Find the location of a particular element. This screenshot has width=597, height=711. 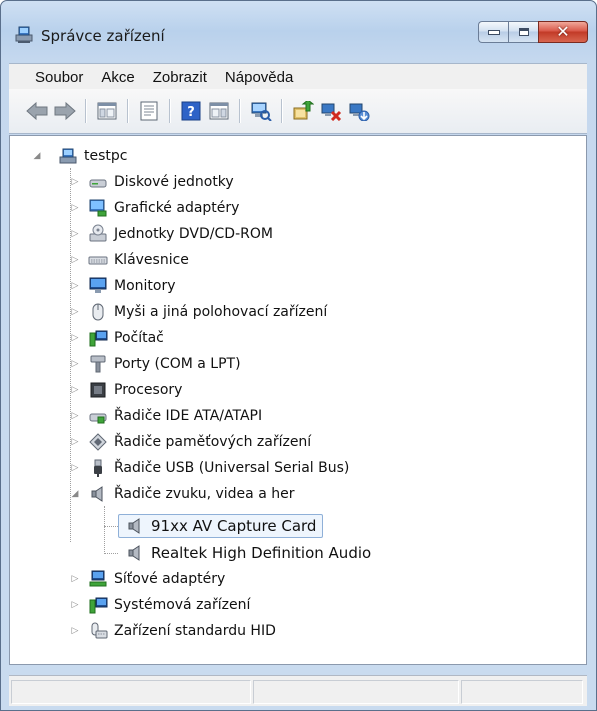

scan-hardware-icon is located at coordinates (261, 111).